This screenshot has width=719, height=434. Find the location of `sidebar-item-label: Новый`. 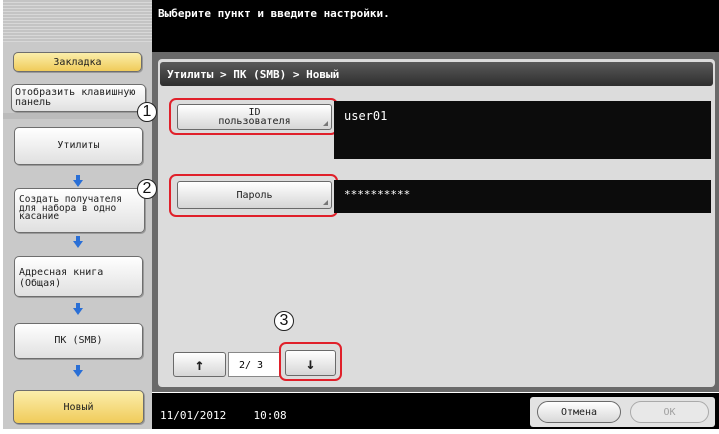

sidebar-item-label: Новый is located at coordinates (78, 407).